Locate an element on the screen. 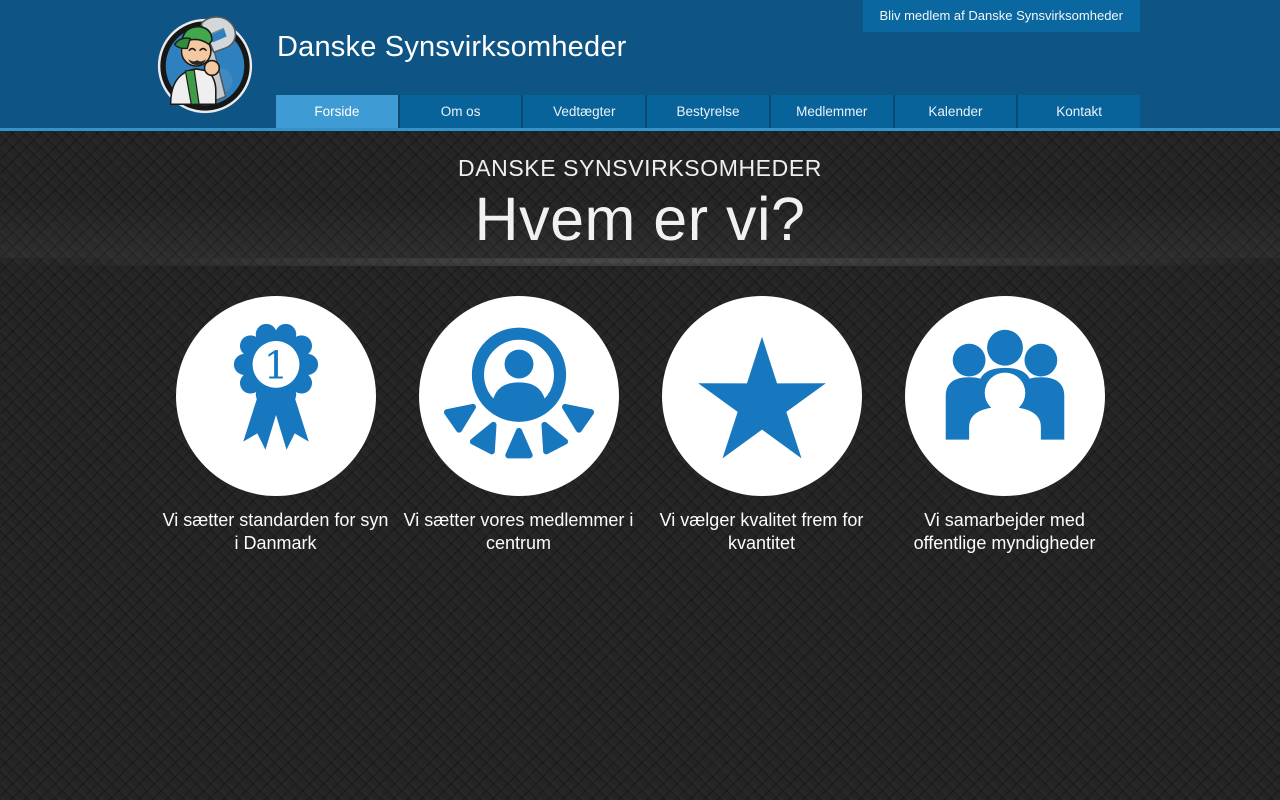  feature-quality: Vi vælger kvalitet frem for kvantitet is located at coordinates (761, 425).